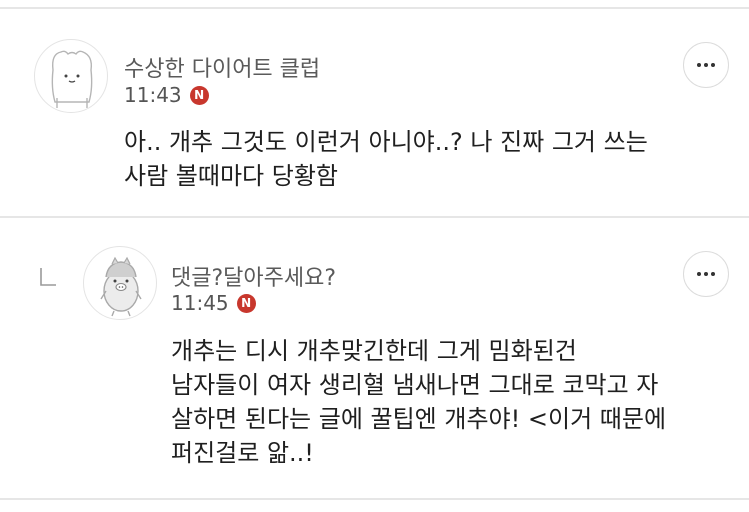 The height and width of the screenshot is (512, 749). What do you see at coordinates (71, 76) in the screenshot?
I see `bear-avatar-icon` at bounding box center [71, 76].